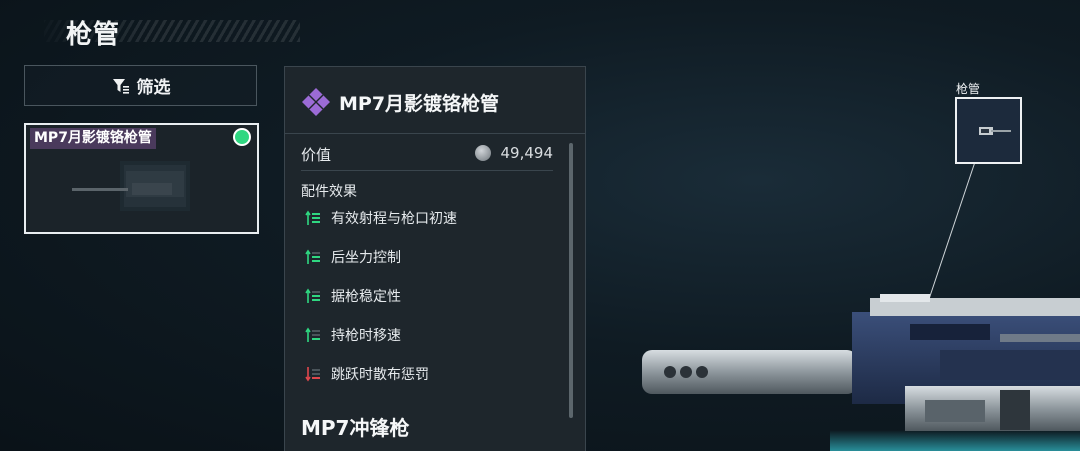 The image size is (1080, 451). Describe the element at coordinates (995, 131) in the screenshot. I see `barrel-slot-icon` at that location.